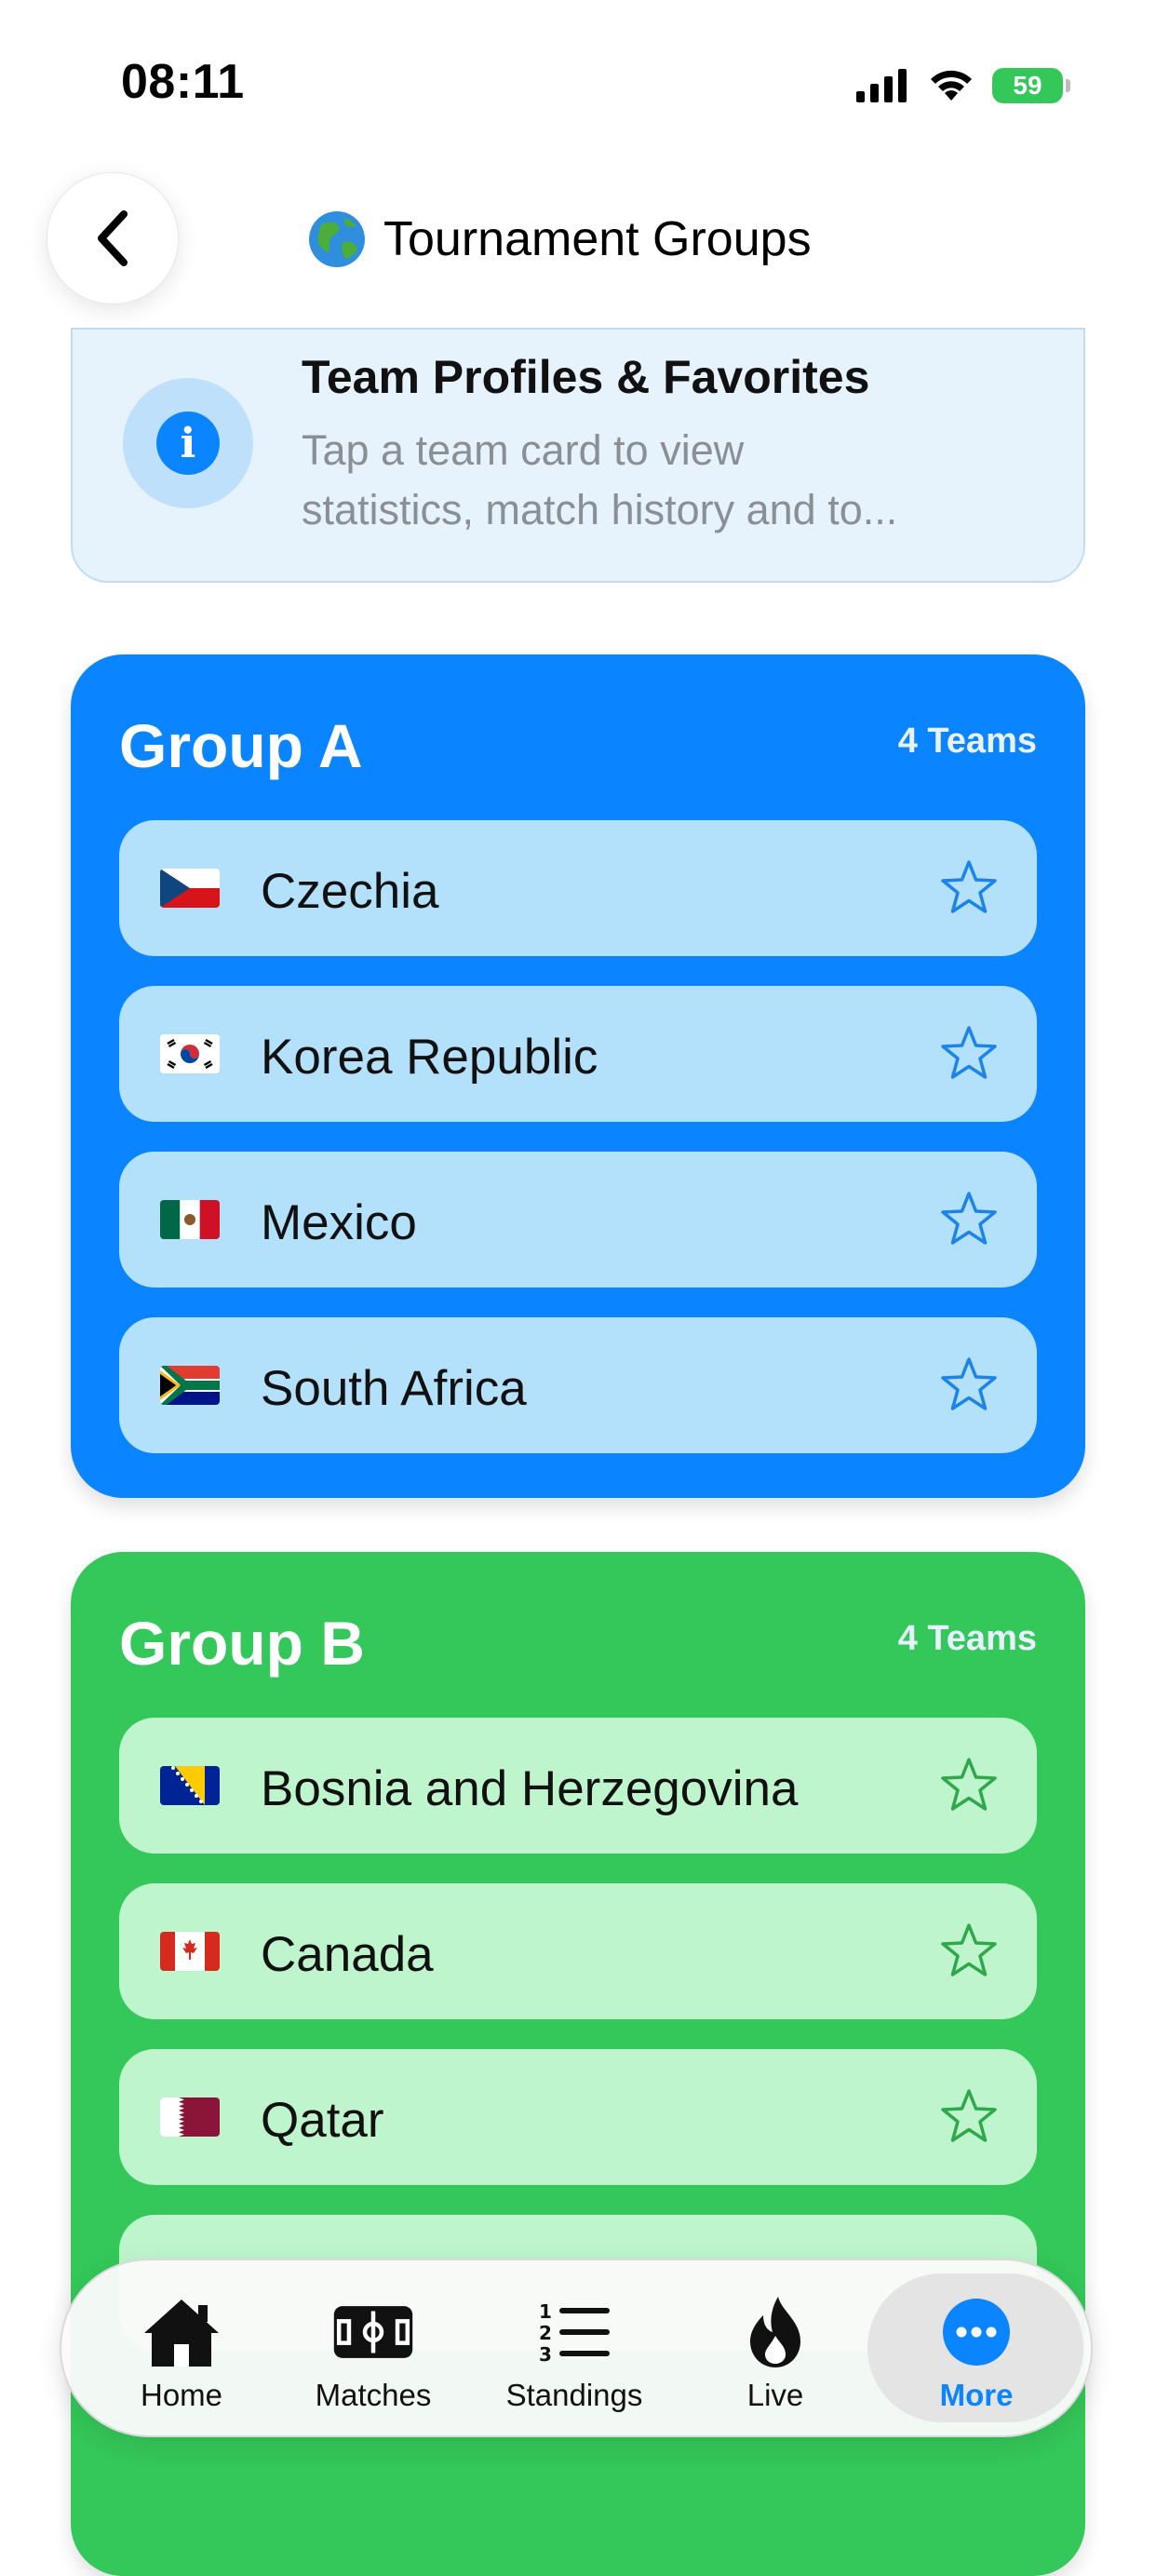 This screenshot has height=2576, width=1156. Describe the element at coordinates (881, 85) in the screenshot. I see `cellular-signal-icon` at that location.